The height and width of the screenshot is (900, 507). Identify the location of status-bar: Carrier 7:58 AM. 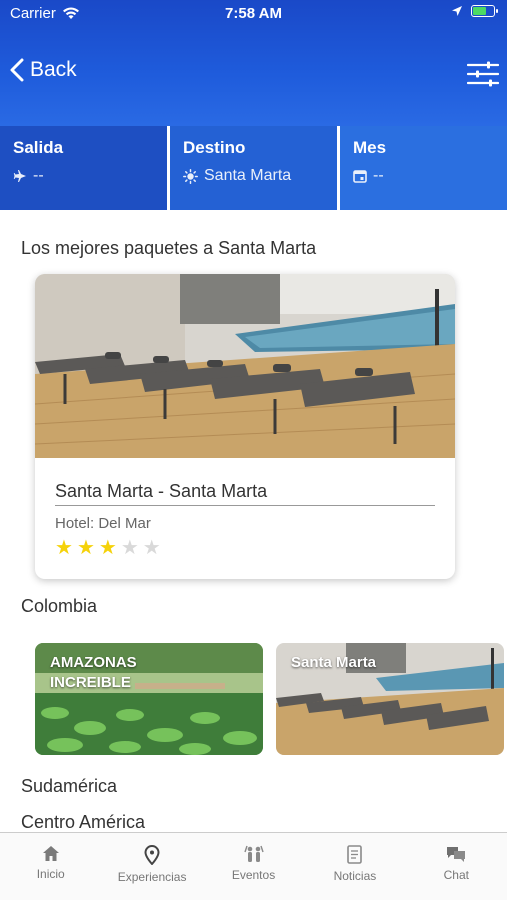
(253, 14).